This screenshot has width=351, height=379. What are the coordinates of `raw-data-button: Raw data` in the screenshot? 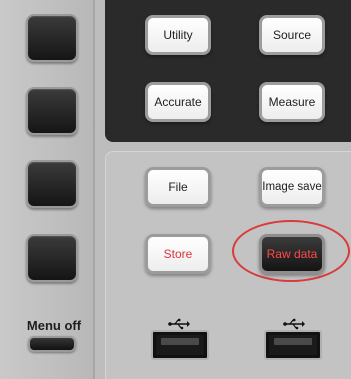 It's located at (292, 254).